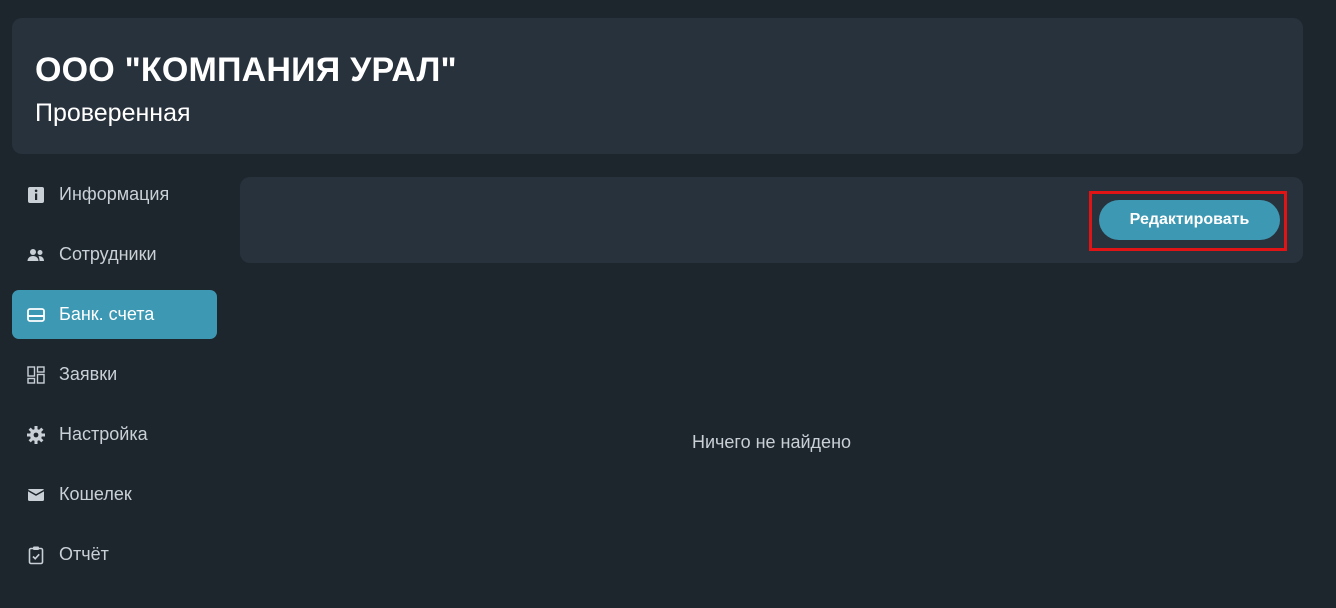  Describe the element at coordinates (36, 435) in the screenshot. I see `gear-icon` at that location.